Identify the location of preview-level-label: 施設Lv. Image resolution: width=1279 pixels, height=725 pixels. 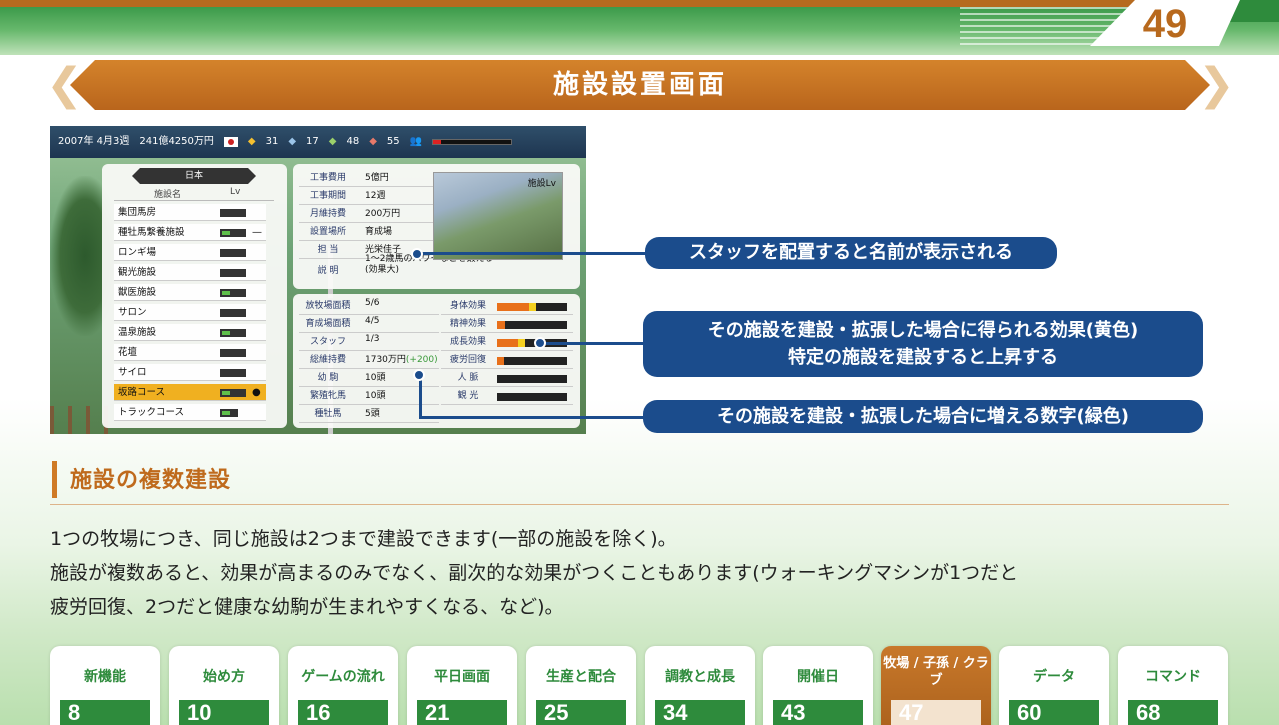
(541, 184).